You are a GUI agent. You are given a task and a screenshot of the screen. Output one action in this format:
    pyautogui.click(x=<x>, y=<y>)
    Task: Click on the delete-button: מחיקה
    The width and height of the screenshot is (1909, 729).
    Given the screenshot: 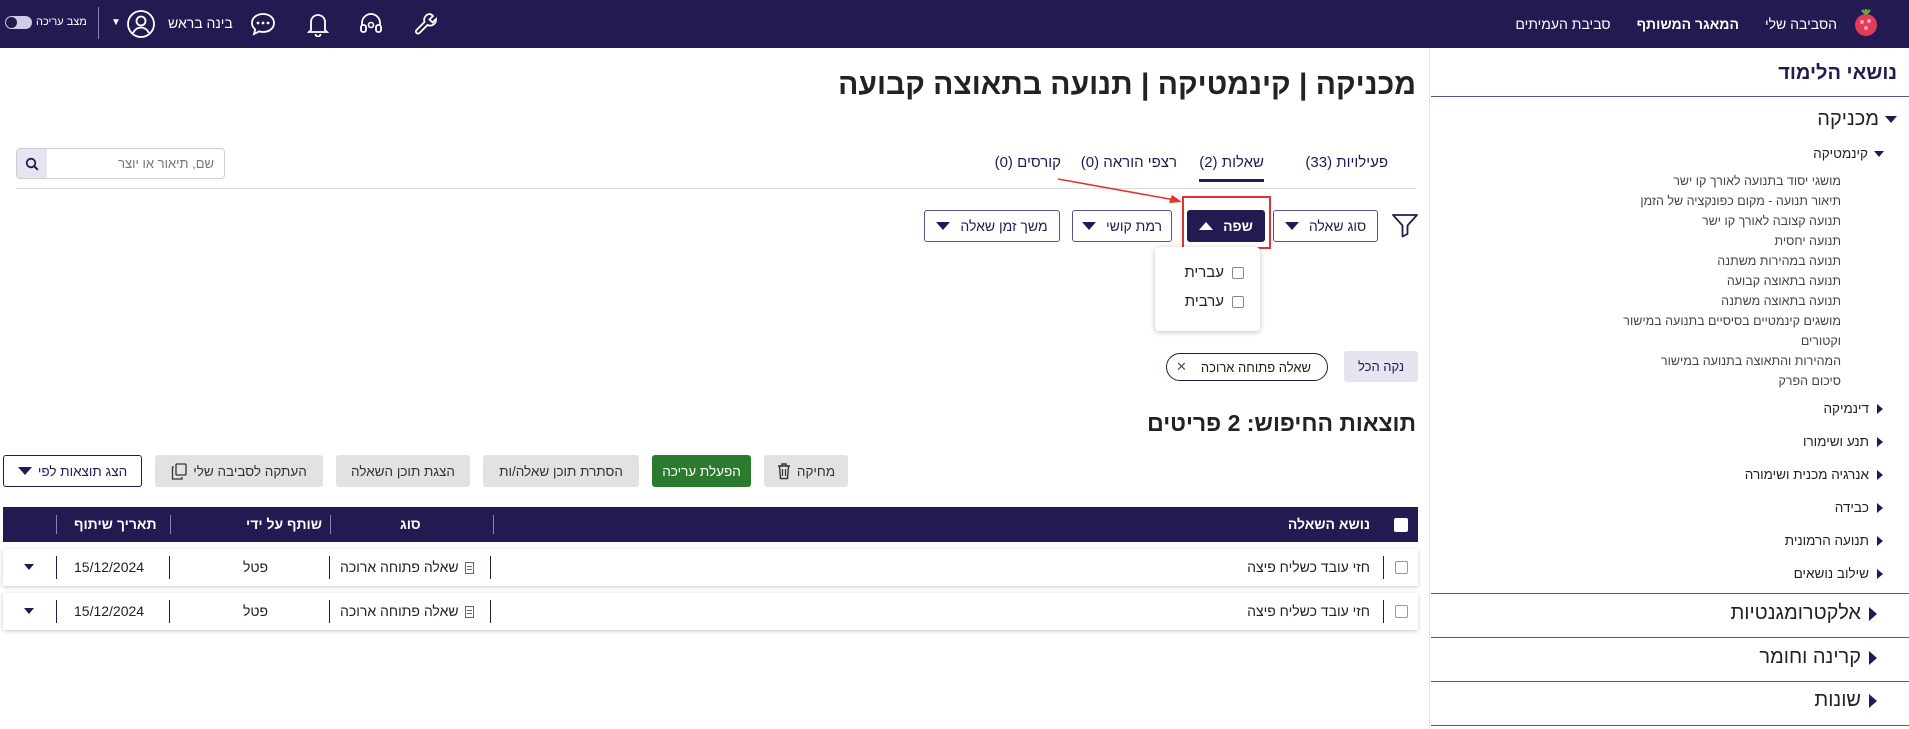 What is the action you would take?
    pyautogui.click(x=806, y=471)
    